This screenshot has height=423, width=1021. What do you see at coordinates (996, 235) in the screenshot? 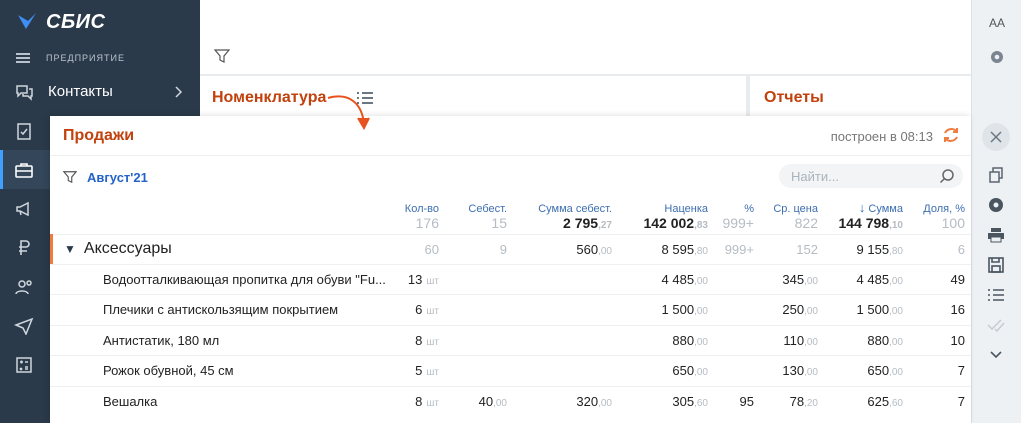
I see `print-button` at bounding box center [996, 235].